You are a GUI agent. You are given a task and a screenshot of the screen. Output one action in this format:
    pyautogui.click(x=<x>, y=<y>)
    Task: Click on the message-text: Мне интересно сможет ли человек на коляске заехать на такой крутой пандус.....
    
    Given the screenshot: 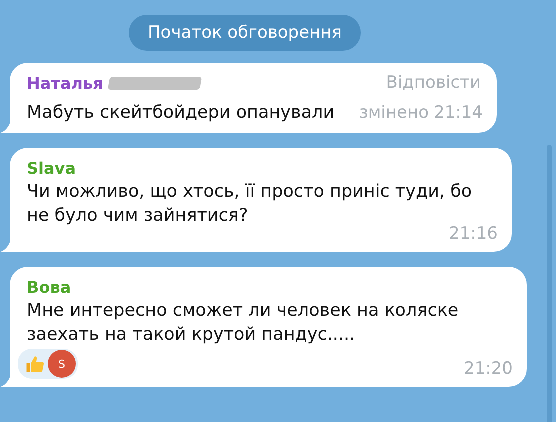 What is the action you would take?
    pyautogui.click(x=243, y=323)
    